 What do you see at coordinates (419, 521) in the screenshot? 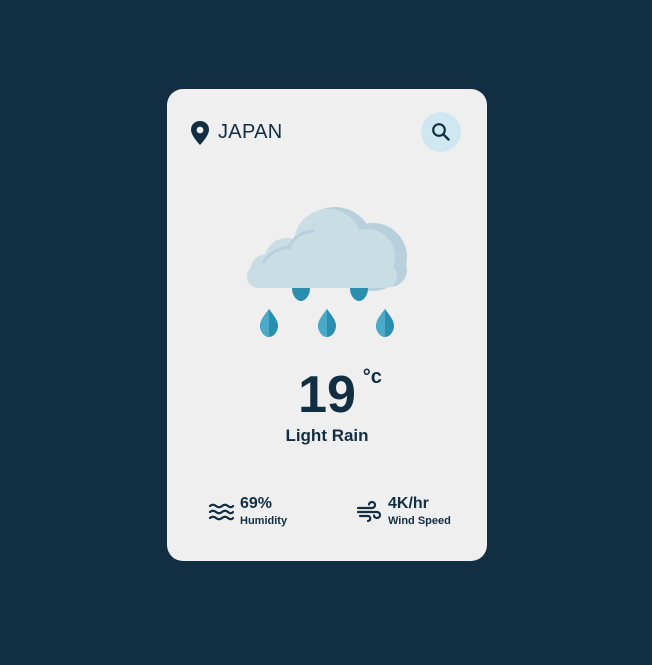
I see `wind-label: Wind Speed` at bounding box center [419, 521].